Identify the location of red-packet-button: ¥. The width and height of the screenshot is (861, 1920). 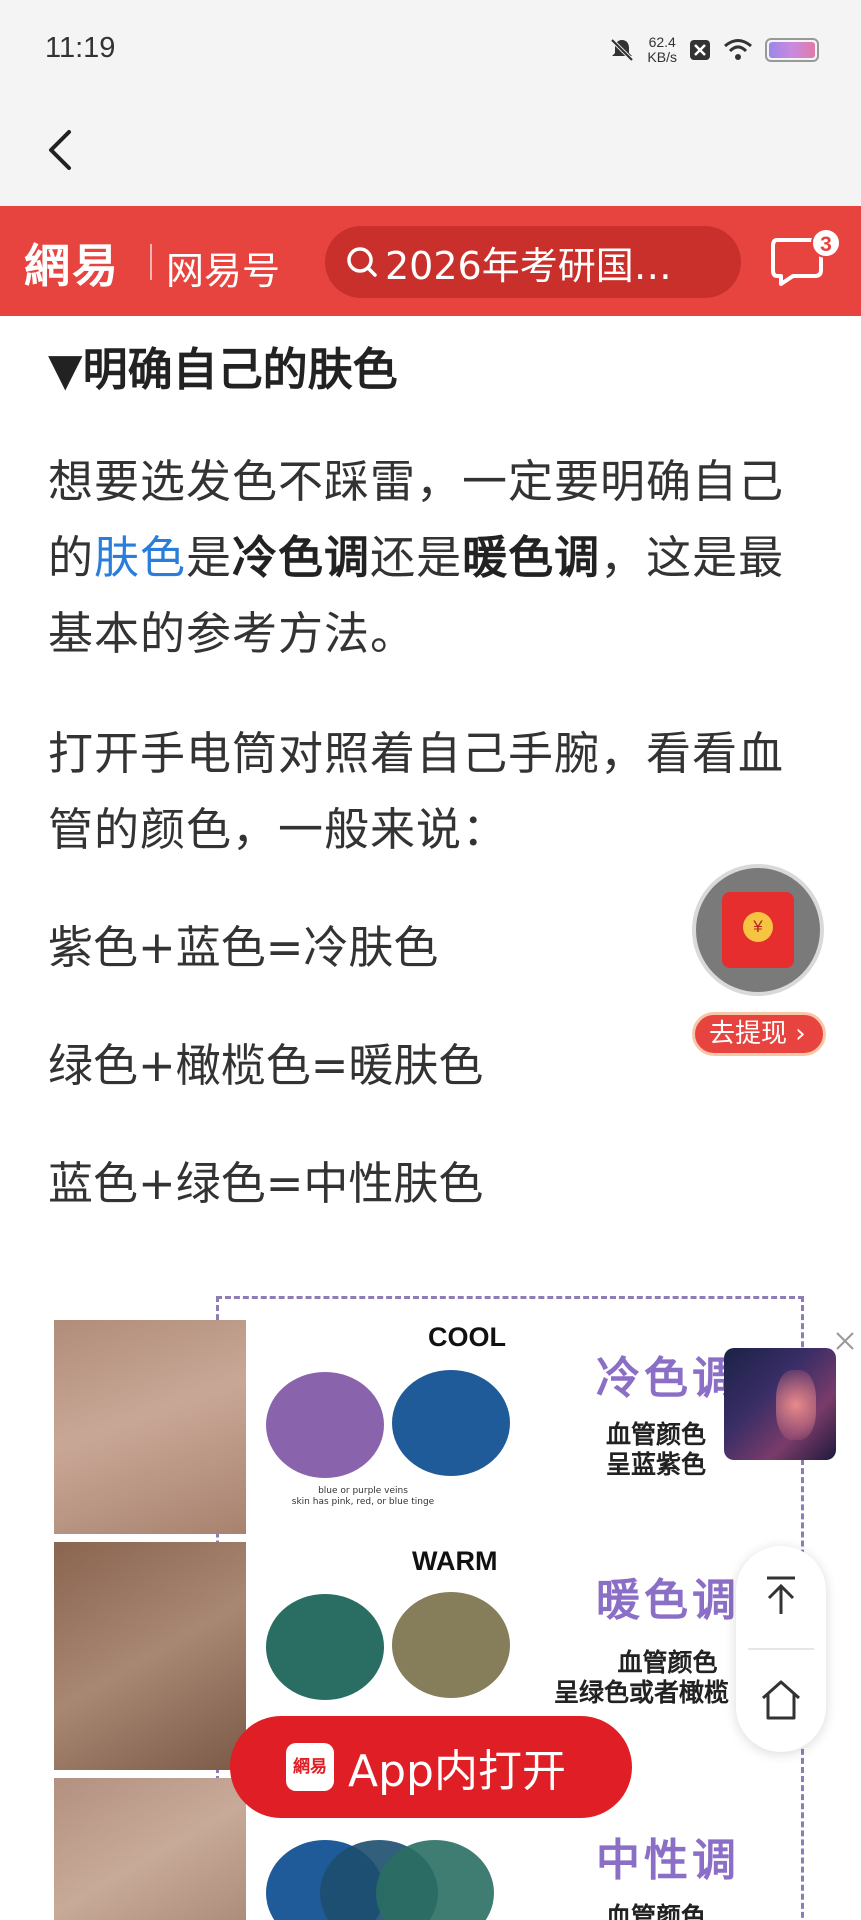
(758, 930).